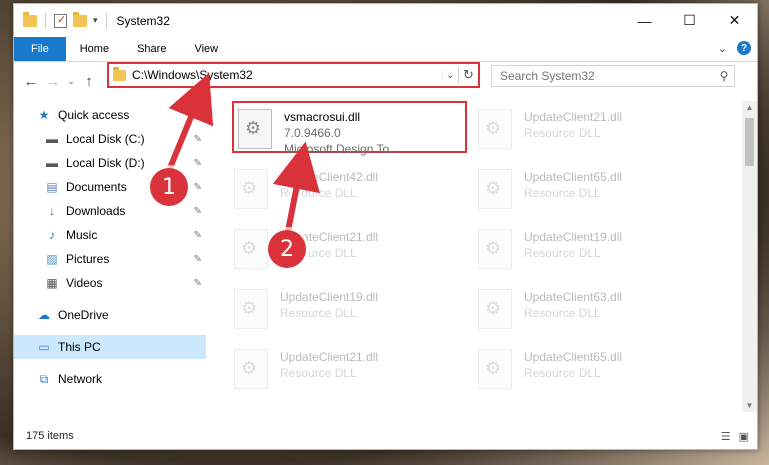 The image size is (769, 465). Describe the element at coordinates (468, 75) in the screenshot. I see `refresh-icon: ↻` at that location.